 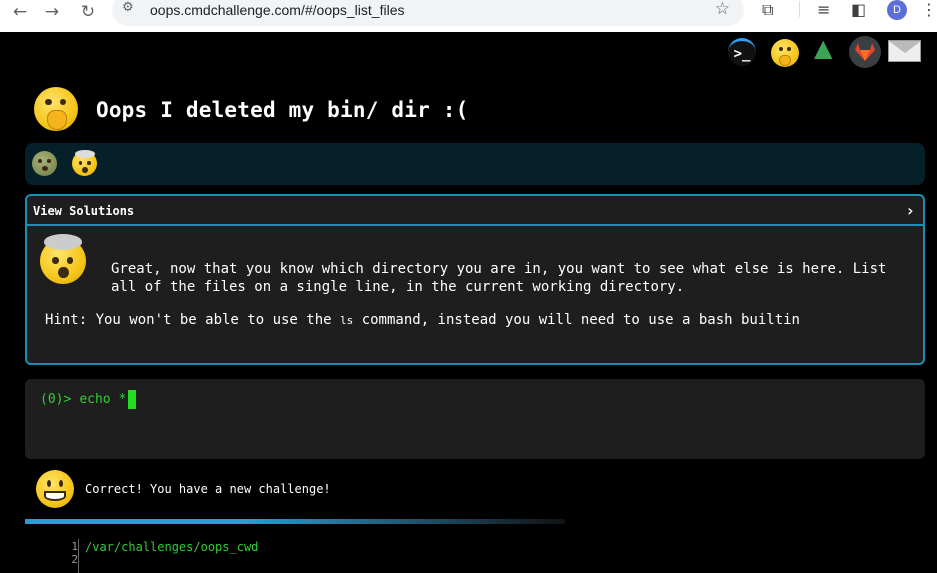 I want to click on line-number: 2, so click(x=74, y=559).